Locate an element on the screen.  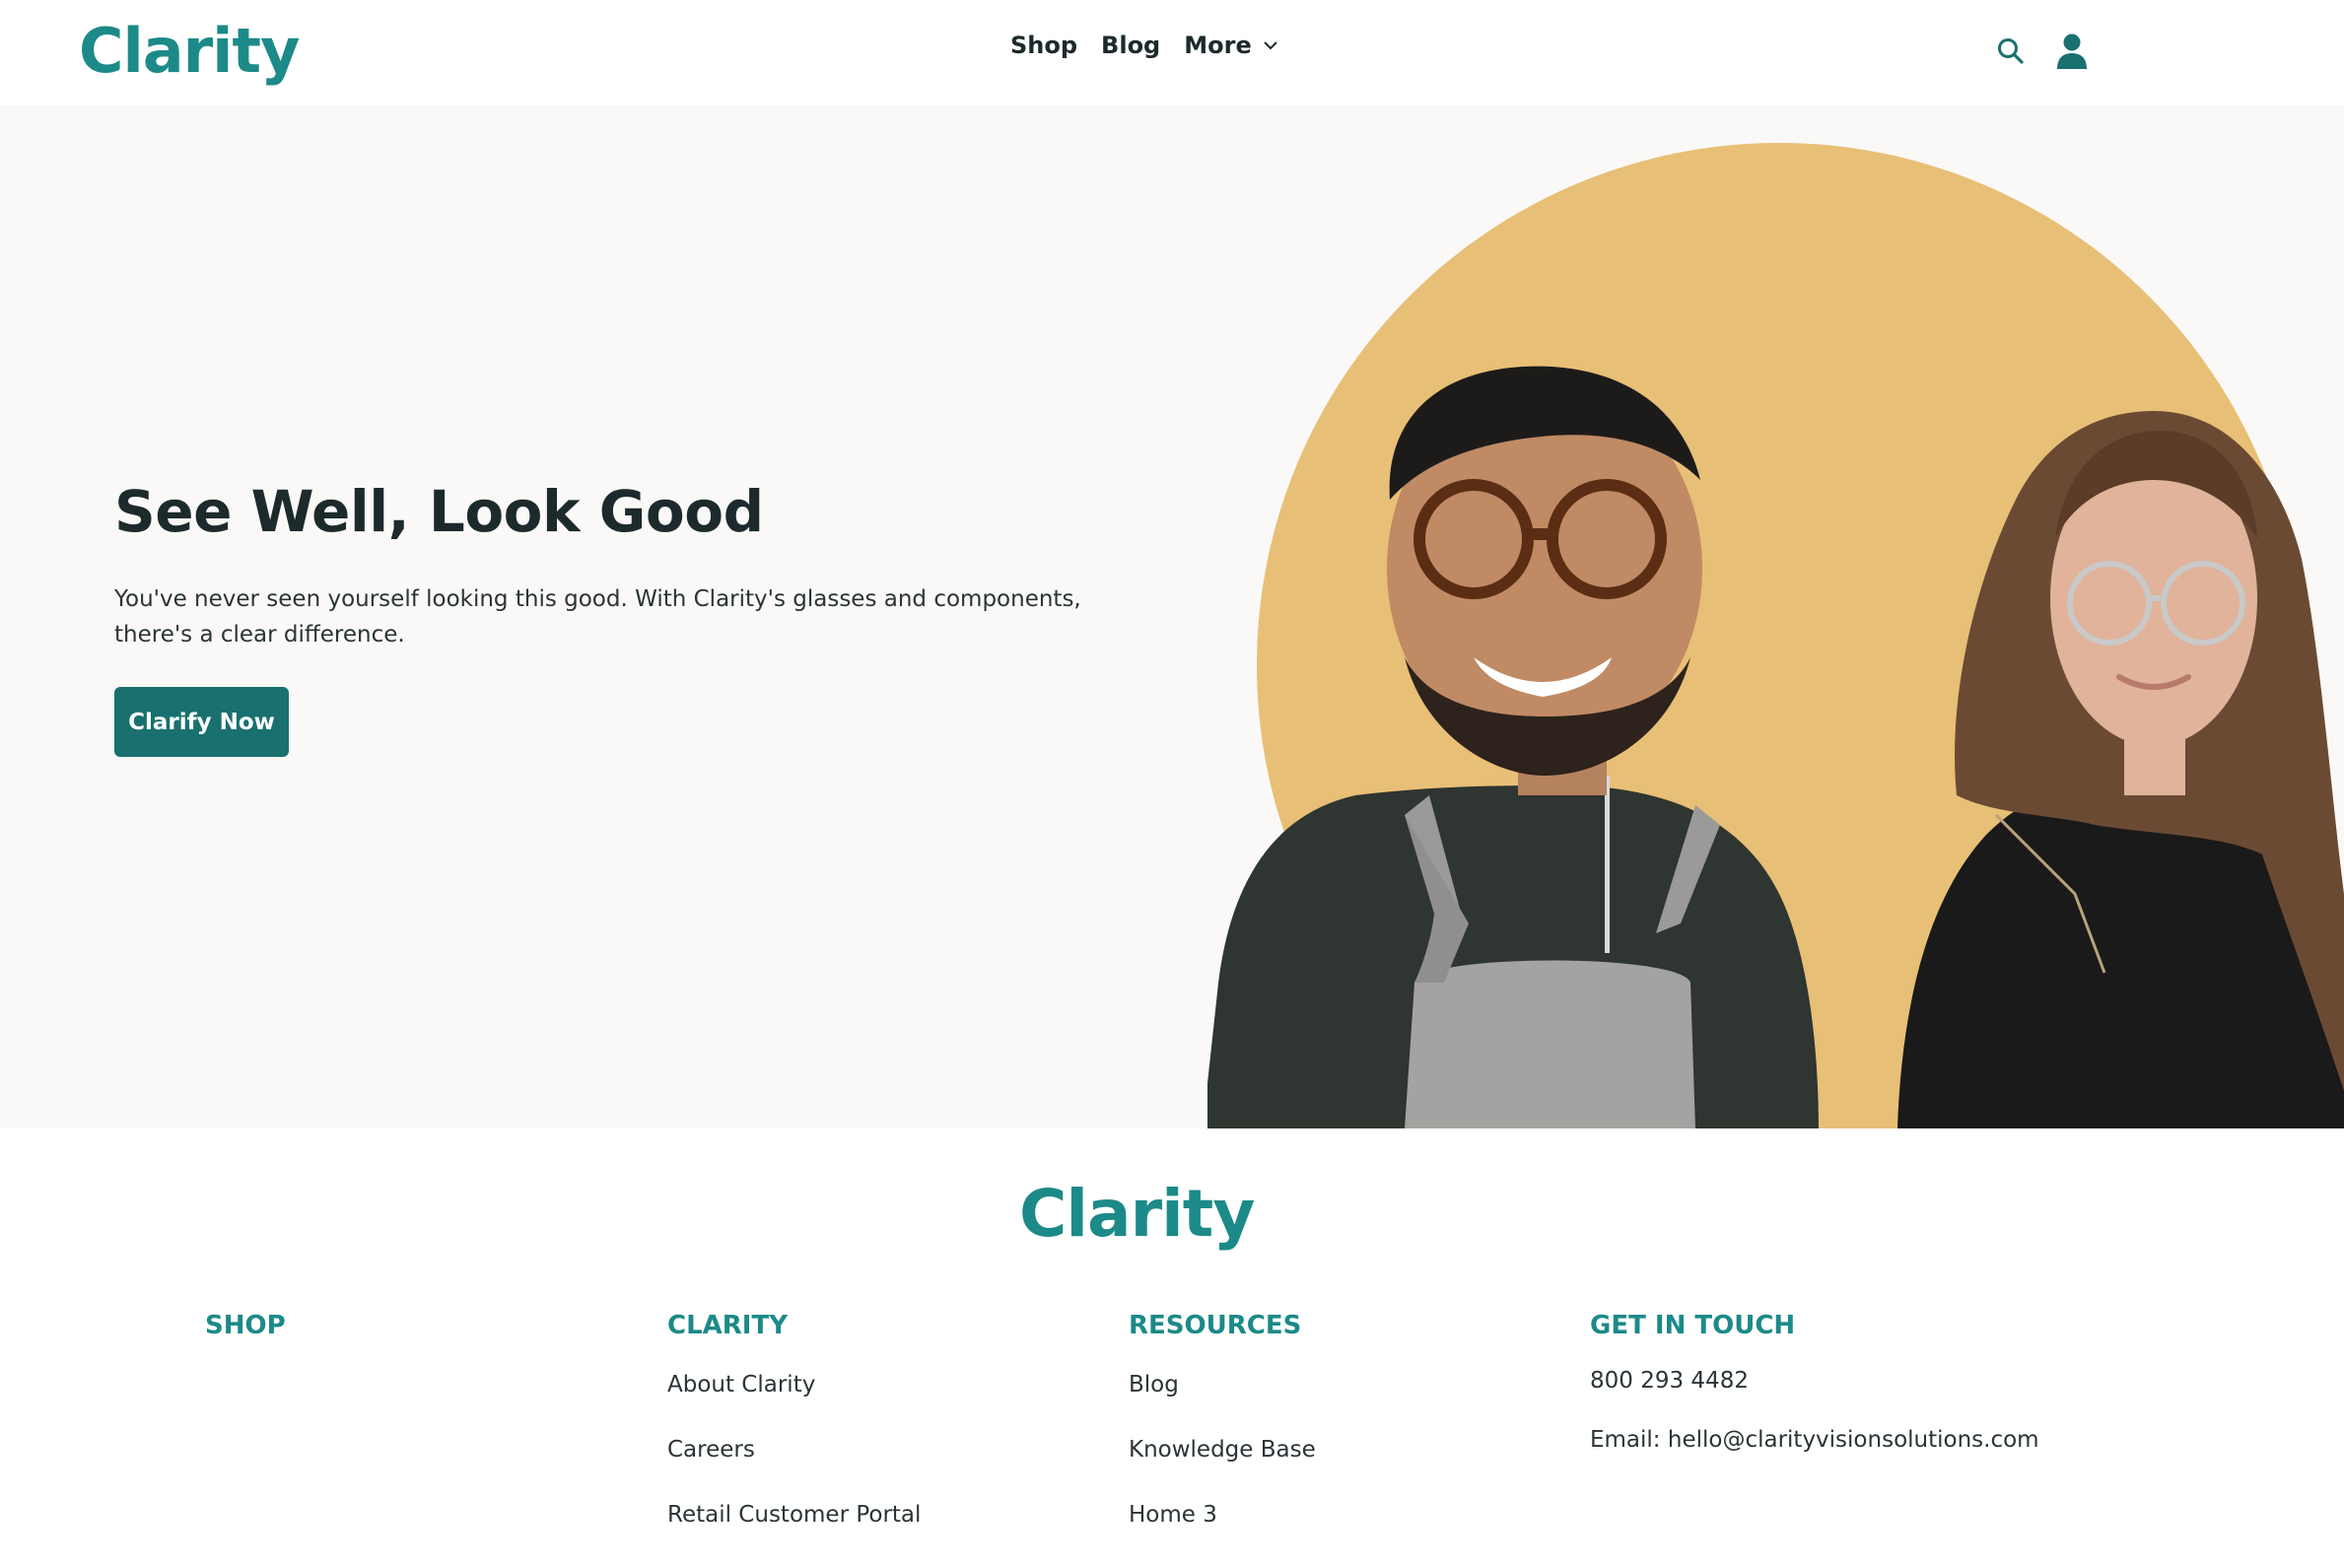
clarify-now-button: Clarify Now is located at coordinates (201, 722).